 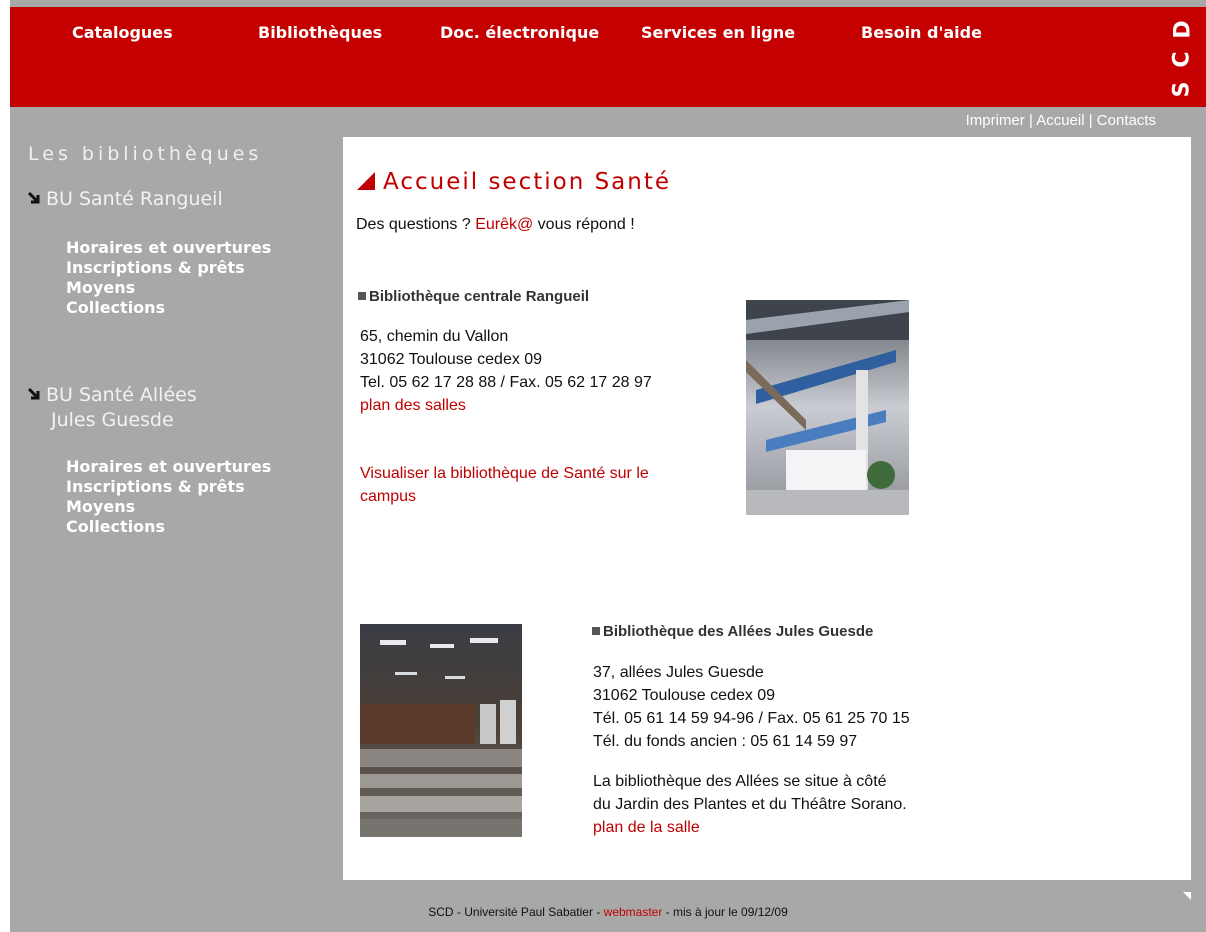 I want to click on top-border, so click(x=608, y=3).